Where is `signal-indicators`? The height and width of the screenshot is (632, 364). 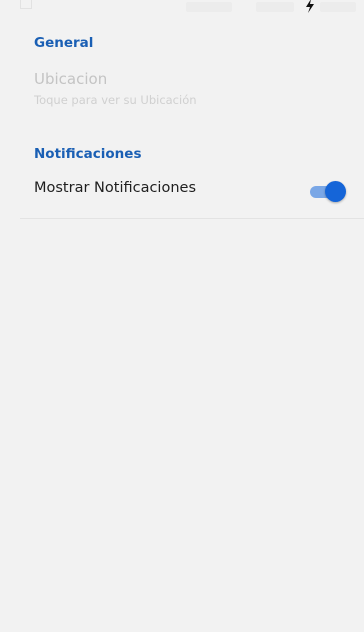
signal-indicators is located at coordinates (275, 7).